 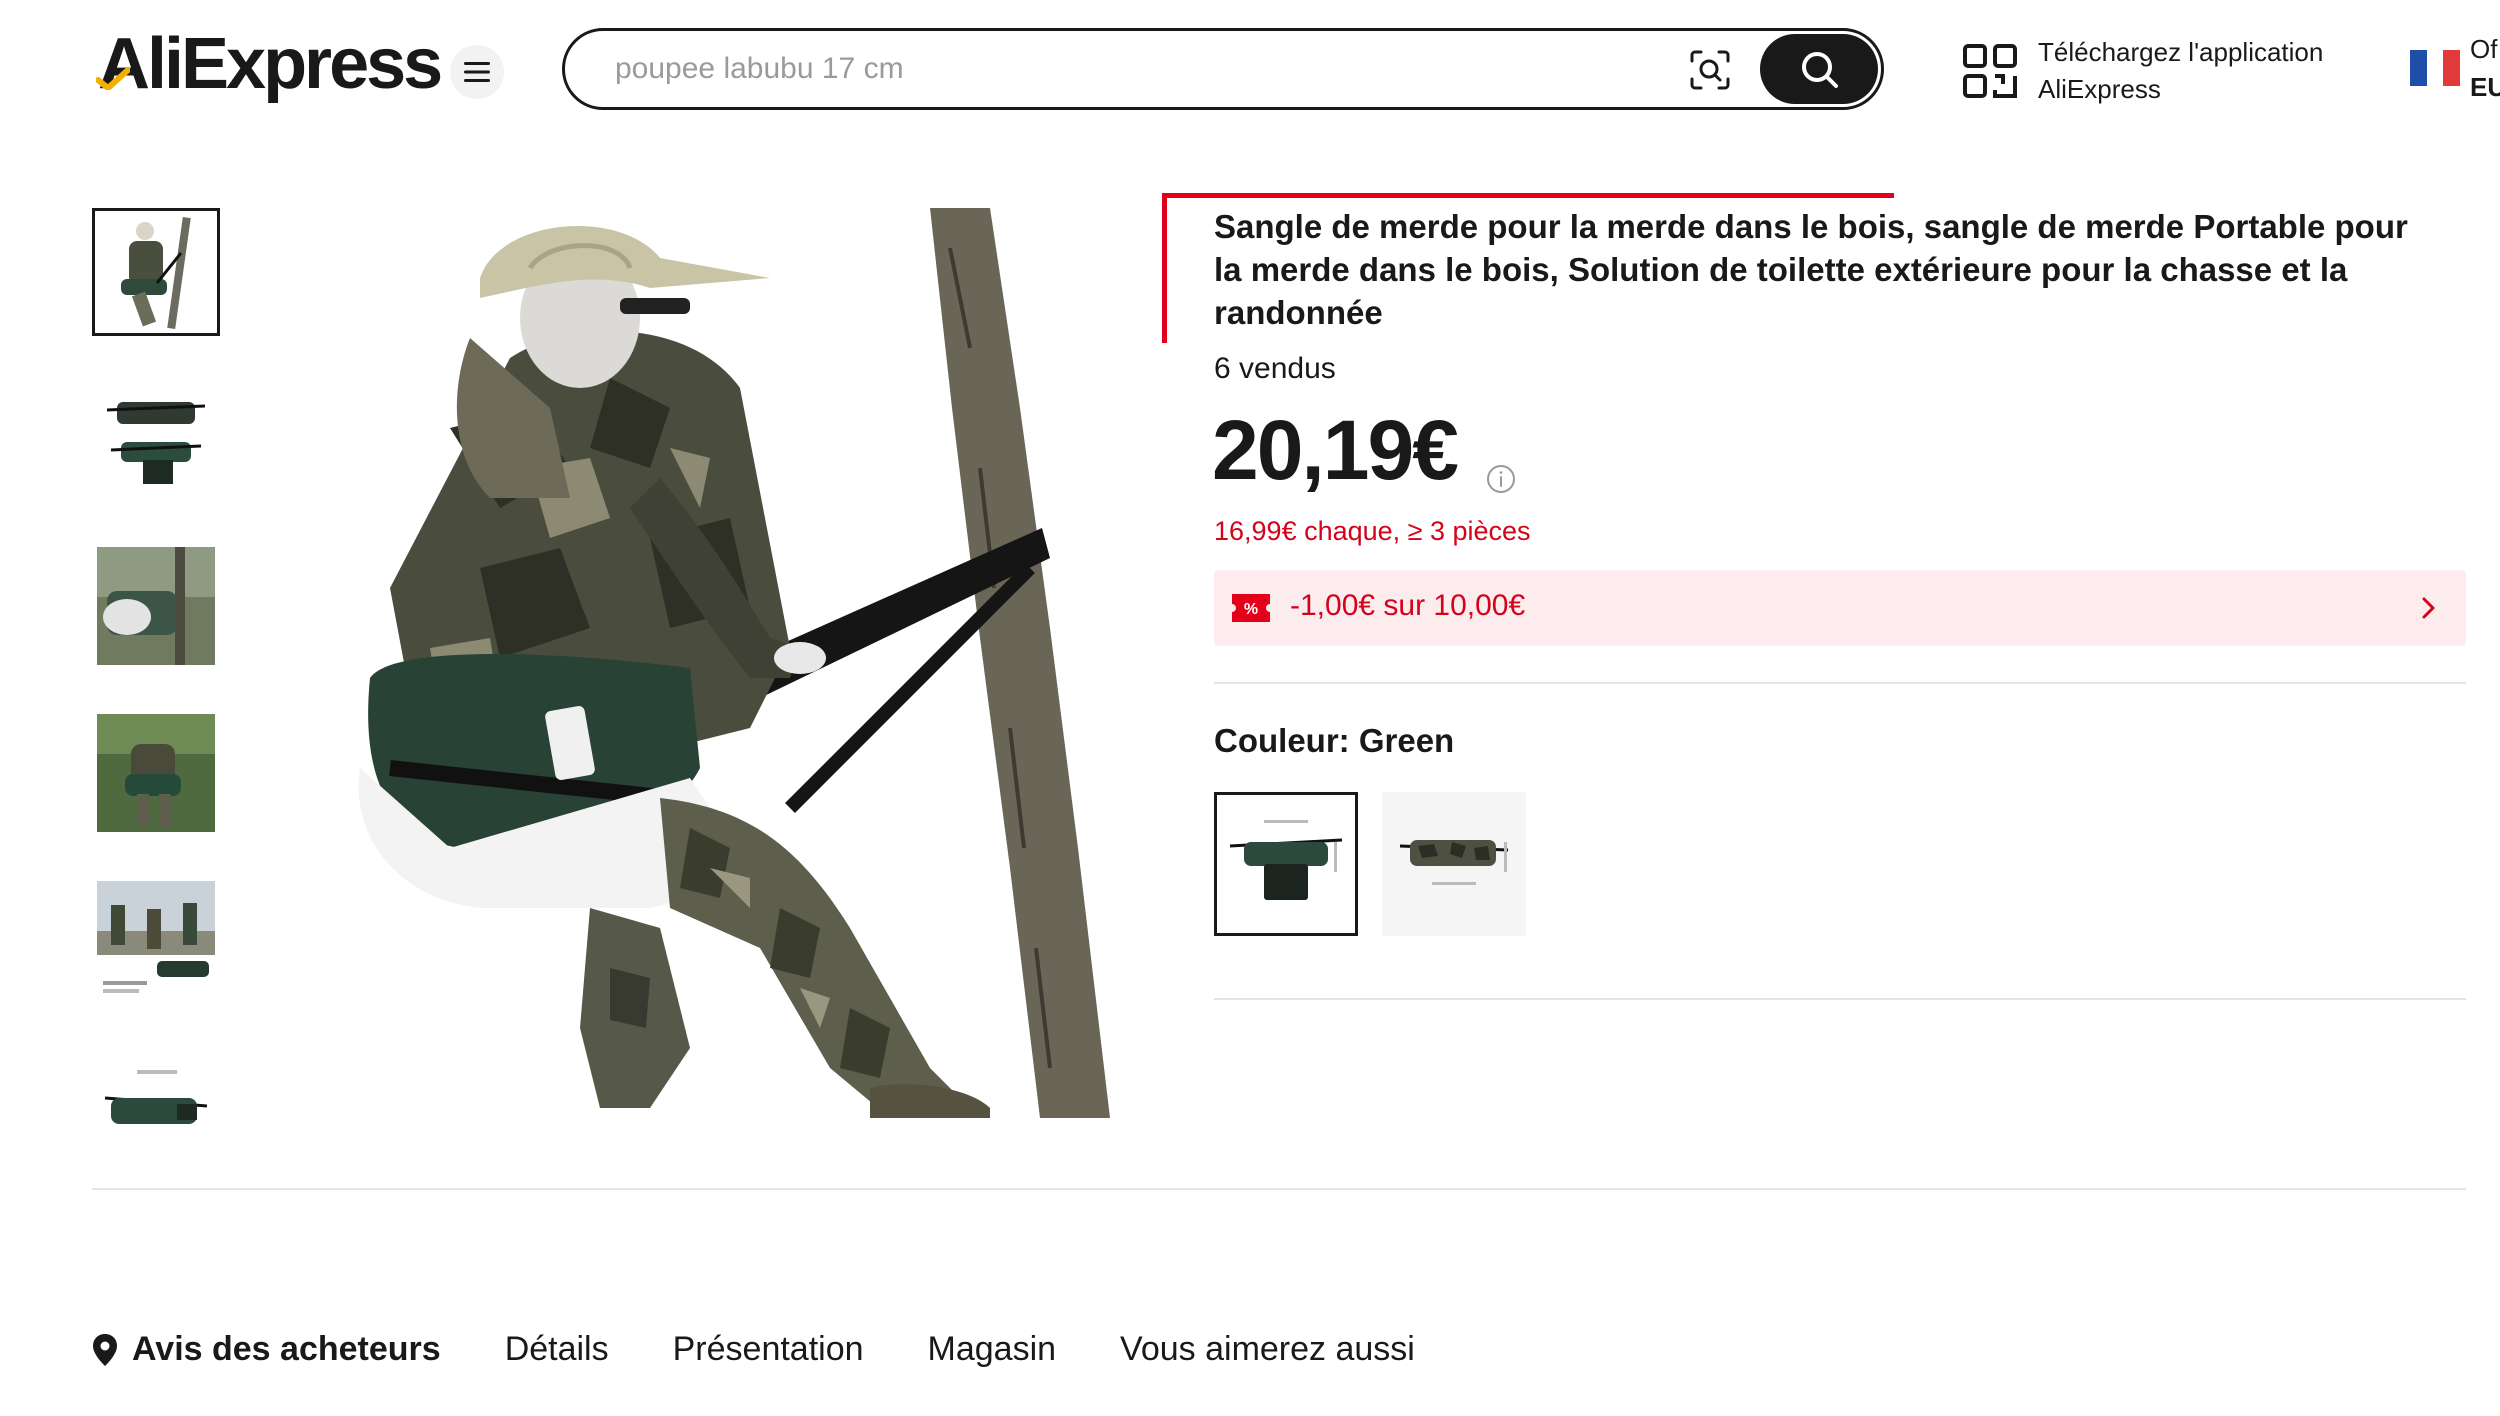 I want to click on tab-recommendations-label: Vous aimerez aussi, so click(x=1267, y=1349).